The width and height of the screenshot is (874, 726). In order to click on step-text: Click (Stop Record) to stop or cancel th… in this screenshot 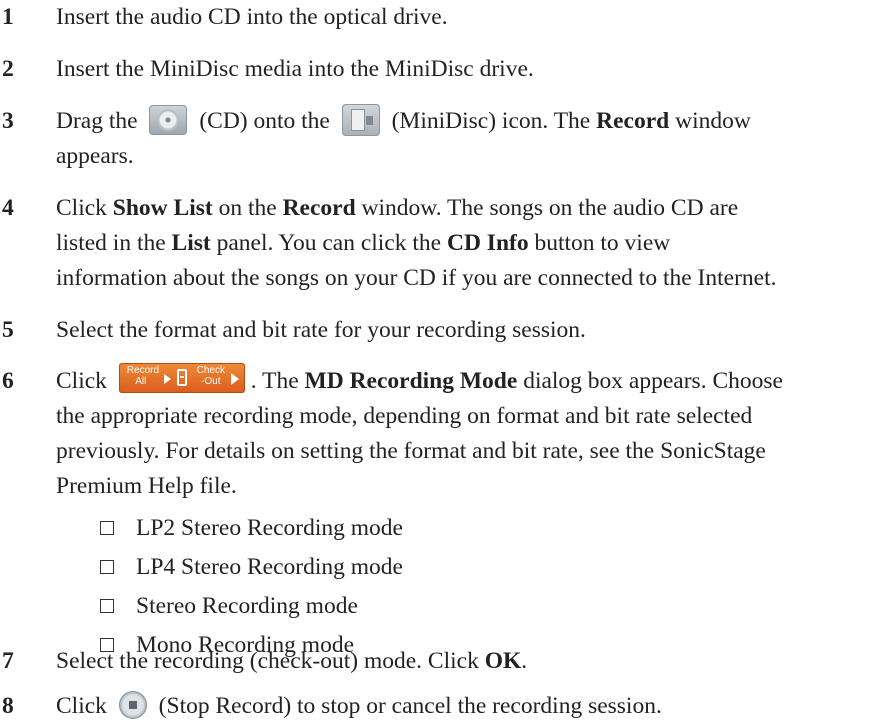, I will do `click(462, 706)`.